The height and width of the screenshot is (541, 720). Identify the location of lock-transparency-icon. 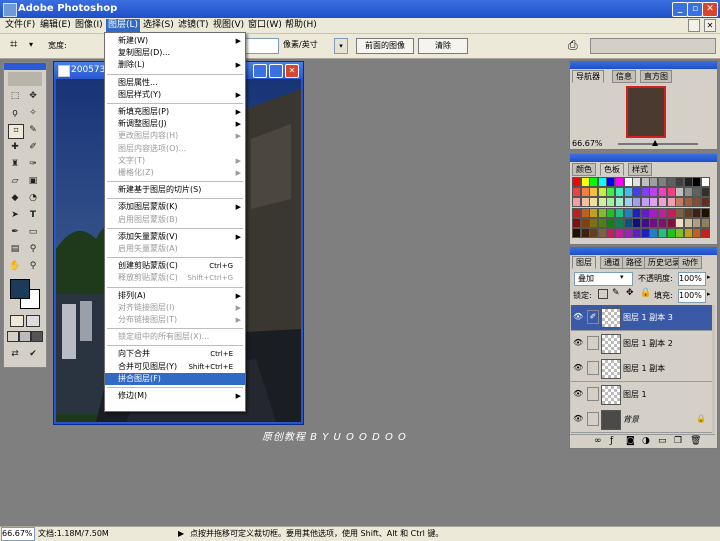
(603, 294).